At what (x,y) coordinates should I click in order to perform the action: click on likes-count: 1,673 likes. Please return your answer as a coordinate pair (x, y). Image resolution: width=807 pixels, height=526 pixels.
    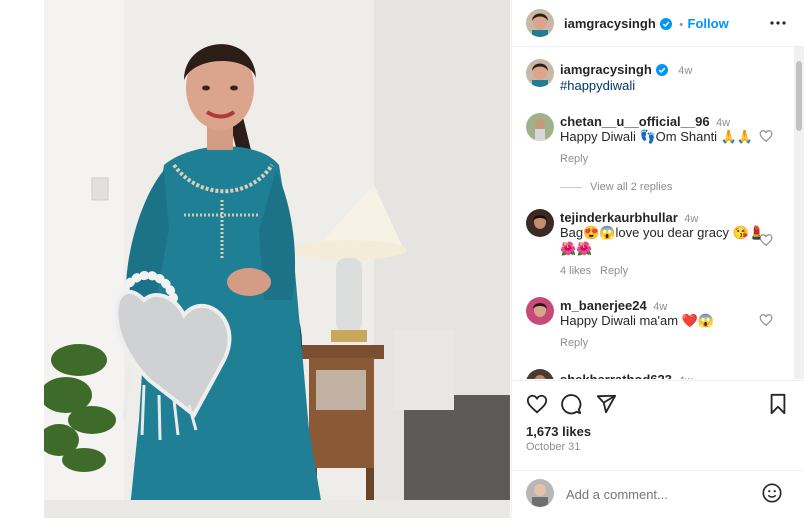
    Looking at the image, I should click on (558, 431).